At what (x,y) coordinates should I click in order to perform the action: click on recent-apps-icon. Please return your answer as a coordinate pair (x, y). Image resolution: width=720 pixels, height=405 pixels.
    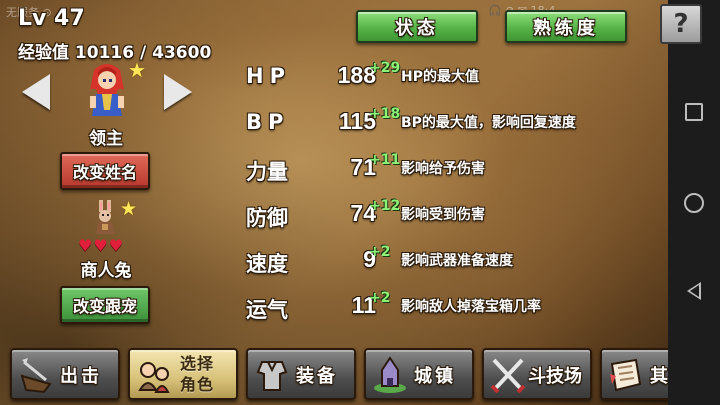
    Looking at the image, I should click on (694, 112).